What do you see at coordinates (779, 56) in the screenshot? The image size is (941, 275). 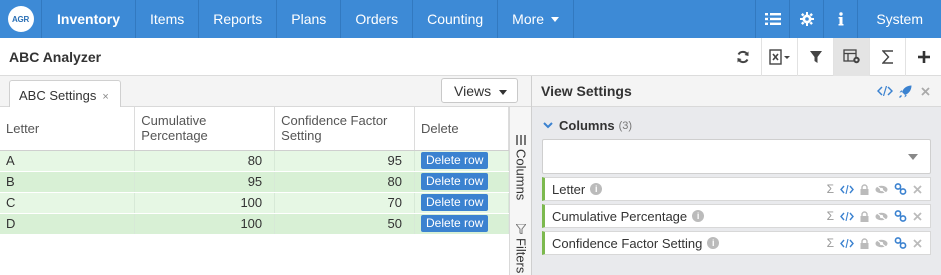 I see `excel-export-icon` at bounding box center [779, 56].